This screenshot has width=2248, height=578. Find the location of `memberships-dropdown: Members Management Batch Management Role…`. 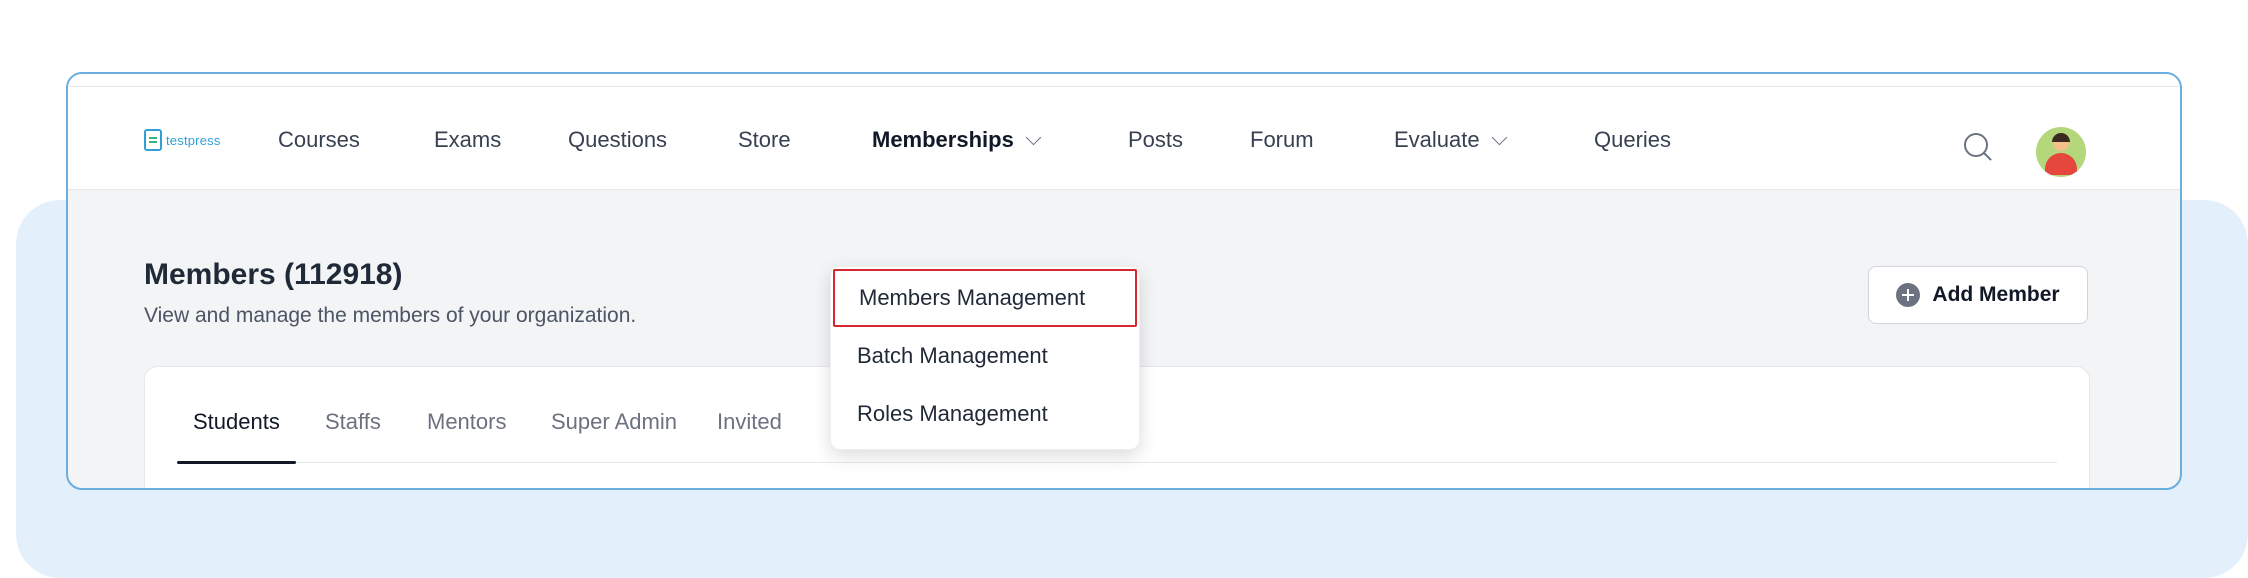

memberships-dropdown: Members Management Batch Management Role… is located at coordinates (985, 358).